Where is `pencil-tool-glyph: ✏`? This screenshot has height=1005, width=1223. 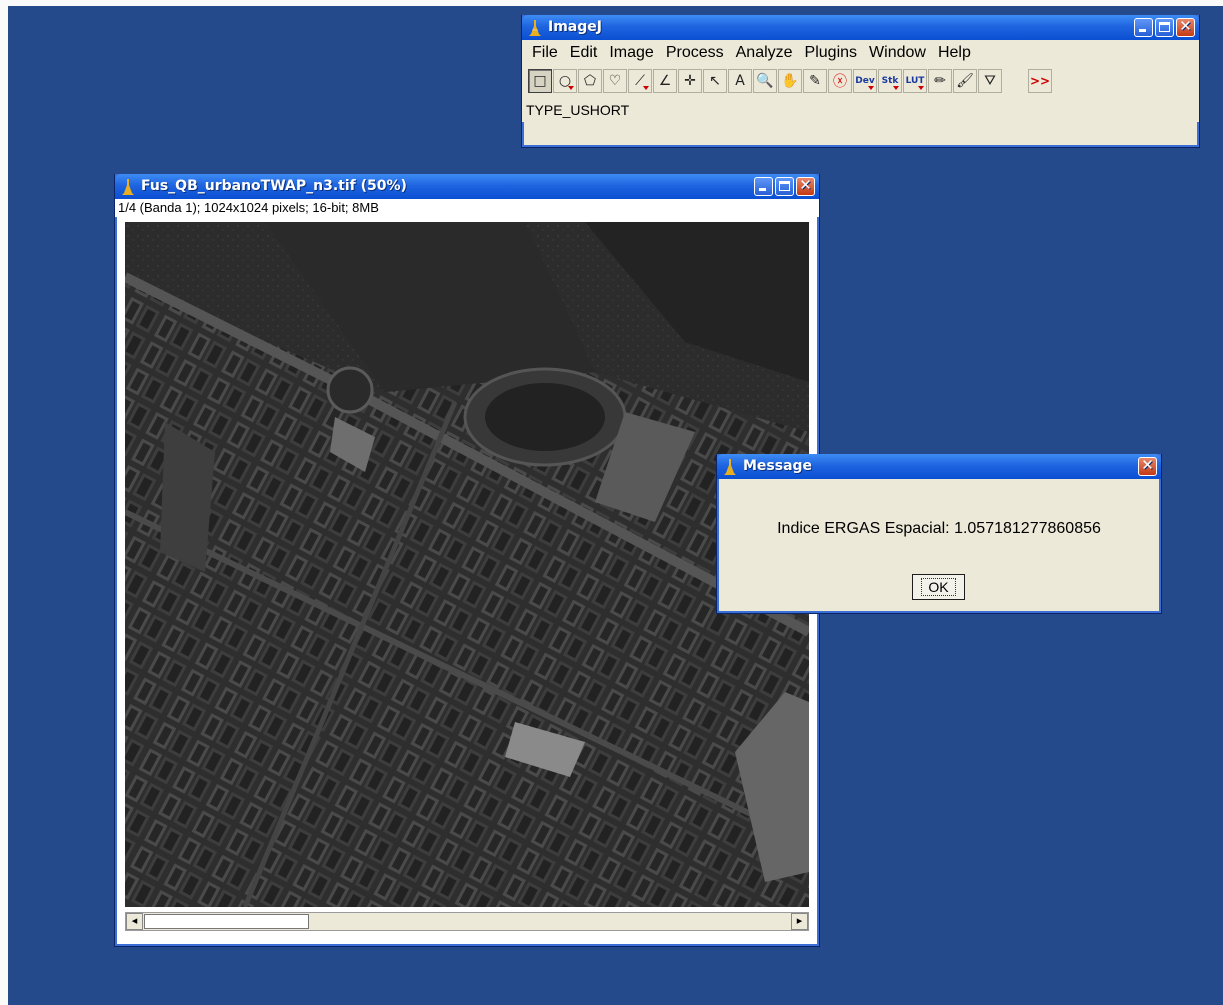
pencil-tool-glyph: ✏ is located at coordinates (940, 81).